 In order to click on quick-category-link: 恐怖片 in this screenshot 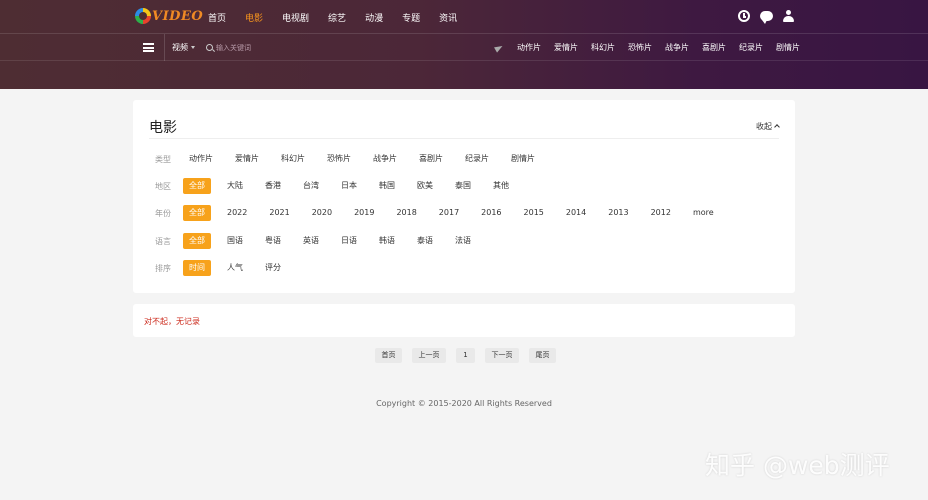, I will do `click(640, 47)`.